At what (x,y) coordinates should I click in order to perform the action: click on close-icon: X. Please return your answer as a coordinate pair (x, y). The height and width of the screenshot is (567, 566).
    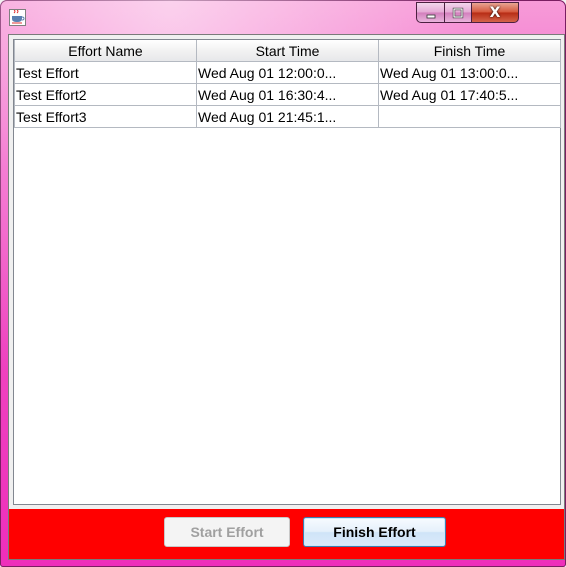
    Looking at the image, I should click on (495, 12).